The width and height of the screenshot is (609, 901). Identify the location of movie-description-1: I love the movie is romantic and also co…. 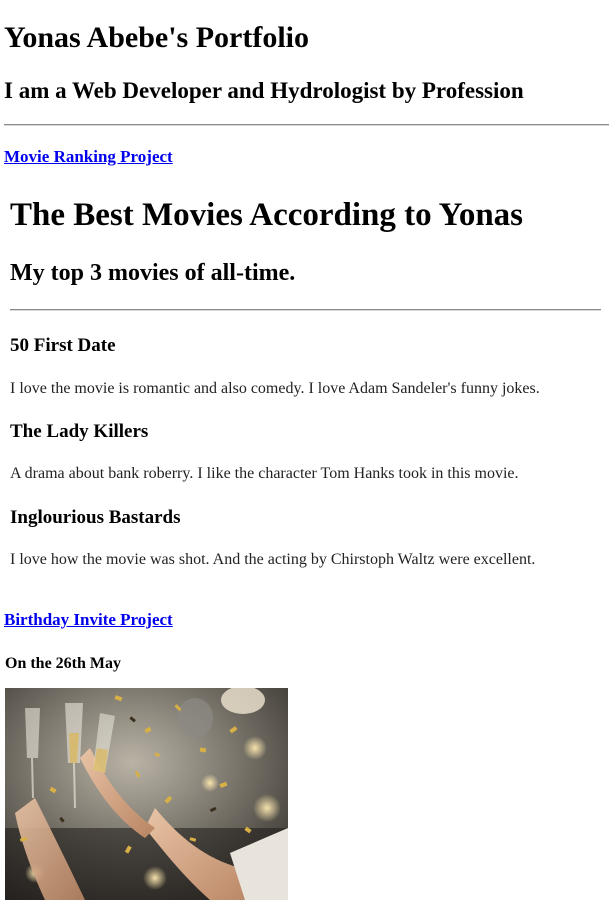
(275, 388).